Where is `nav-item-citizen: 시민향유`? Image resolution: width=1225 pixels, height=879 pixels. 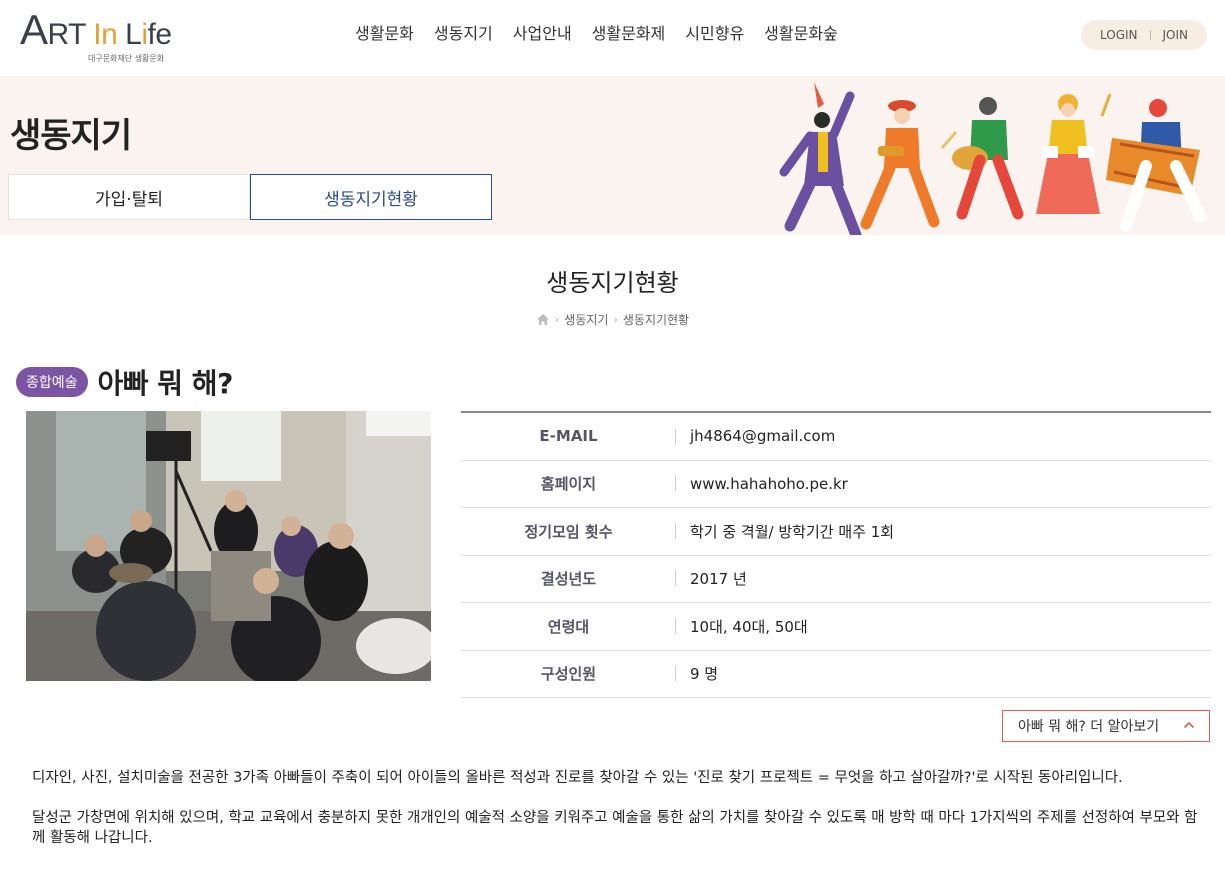 nav-item-citizen: 시민향유 is located at coordinates (714, 34).